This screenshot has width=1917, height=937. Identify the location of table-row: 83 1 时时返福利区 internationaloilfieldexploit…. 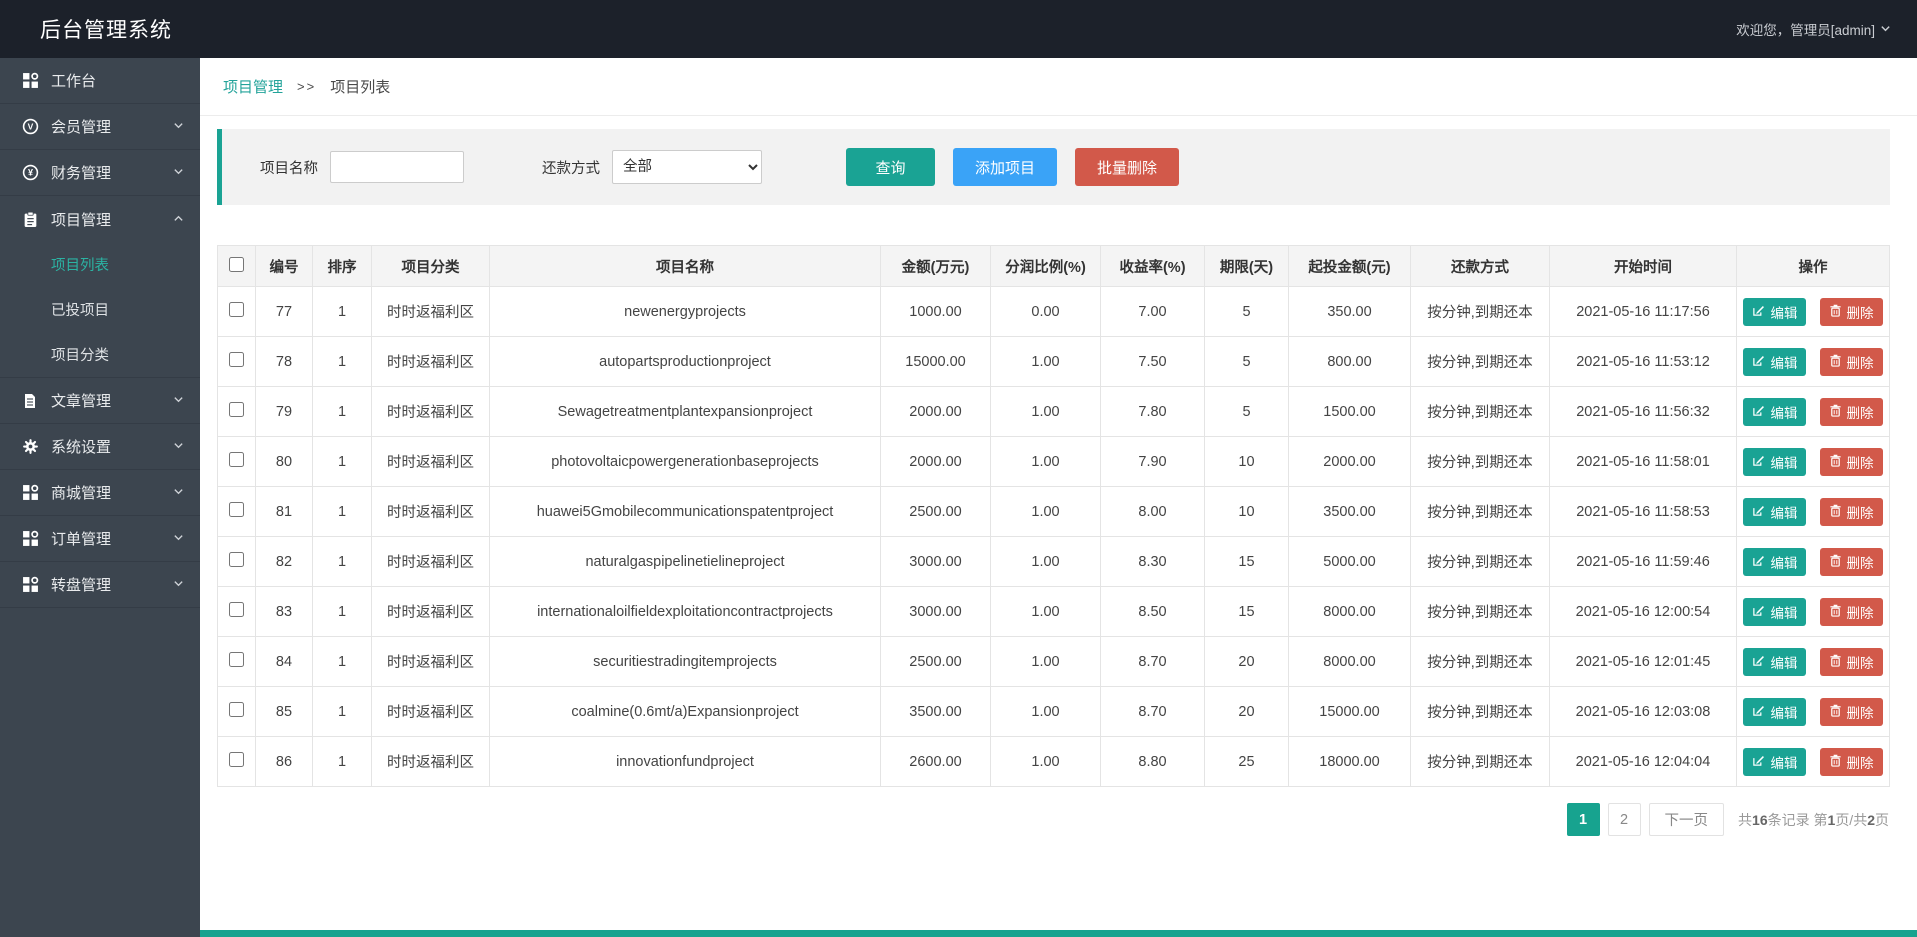
(1053, 611).